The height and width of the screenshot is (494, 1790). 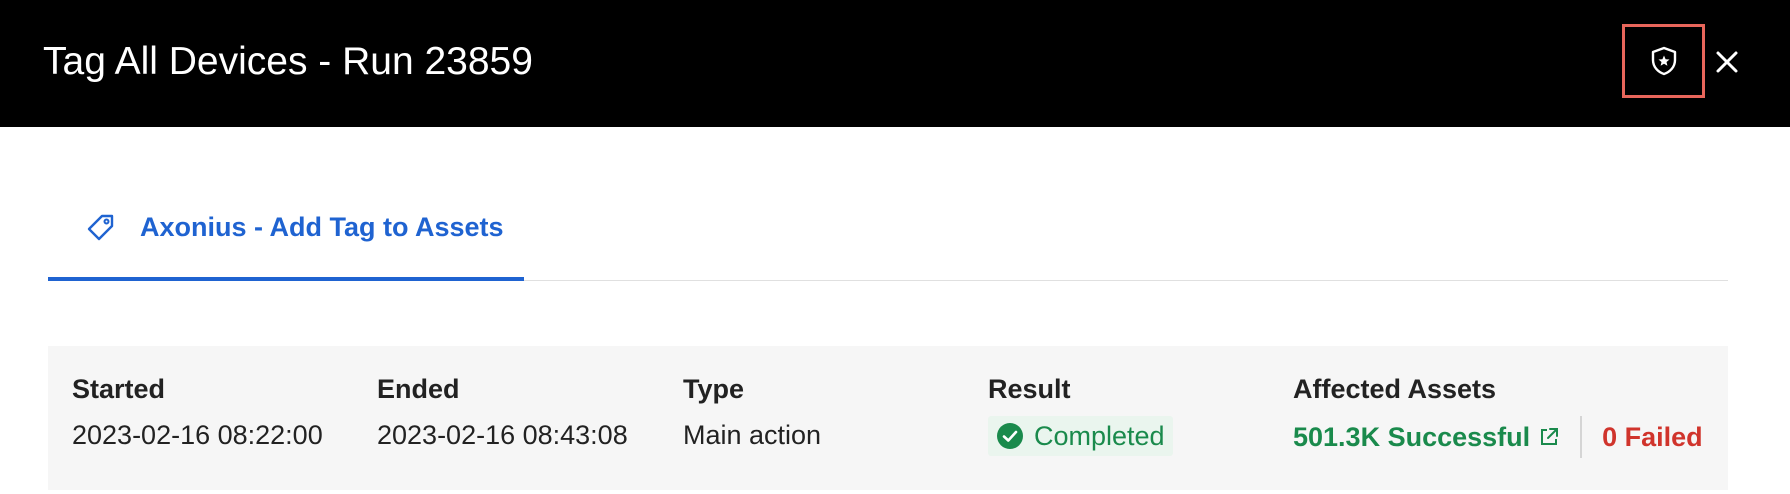 I want to click on result-column: Result Completed, so click(x=1080, y=414).